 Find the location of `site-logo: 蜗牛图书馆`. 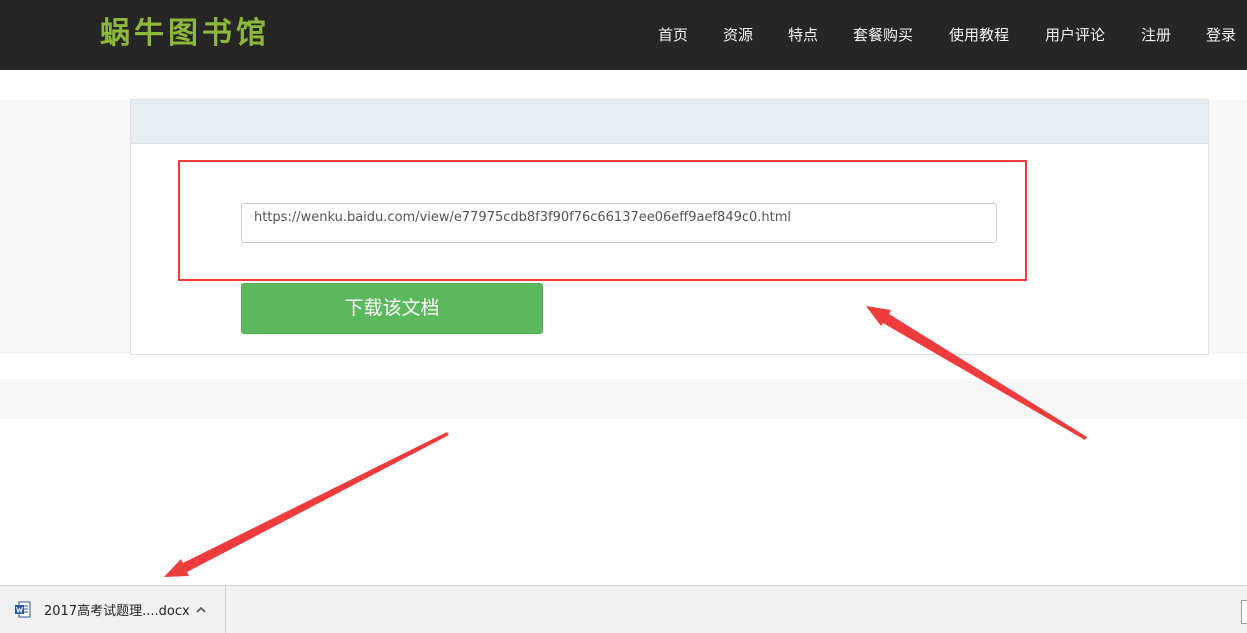

site-logo: 蜗牛图书馆 is located at coordinates (185, 34).